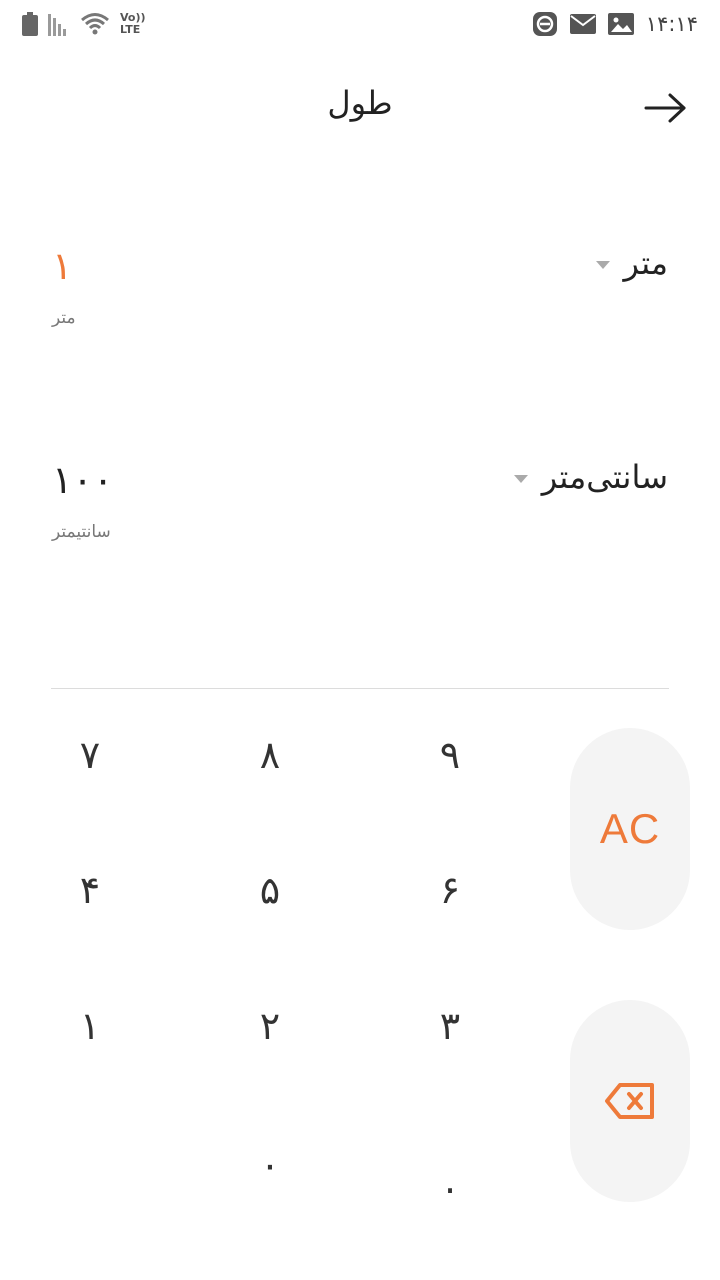  What do you see at coordinates (270, 755) in the screenshot?
I see `key-8: ۸` at bounding box center [270, 755].